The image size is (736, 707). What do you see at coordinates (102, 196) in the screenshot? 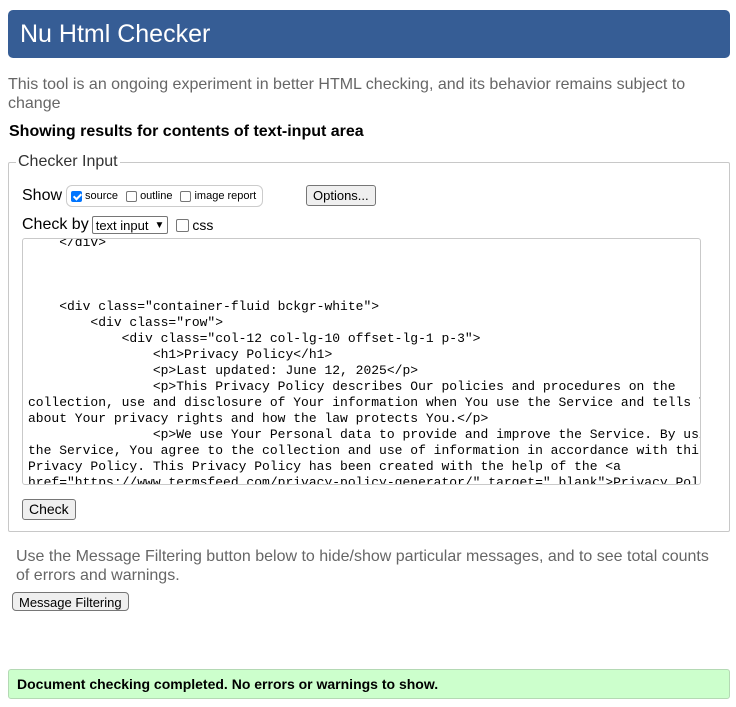
I see `source-label: source` at bounding box center [102, 196].